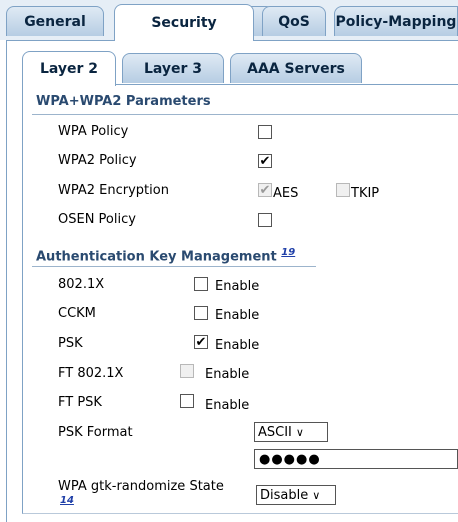  Describe the element at coordinates (343, 190) in the screenshot. I see `tkip-checkbox` at that location.